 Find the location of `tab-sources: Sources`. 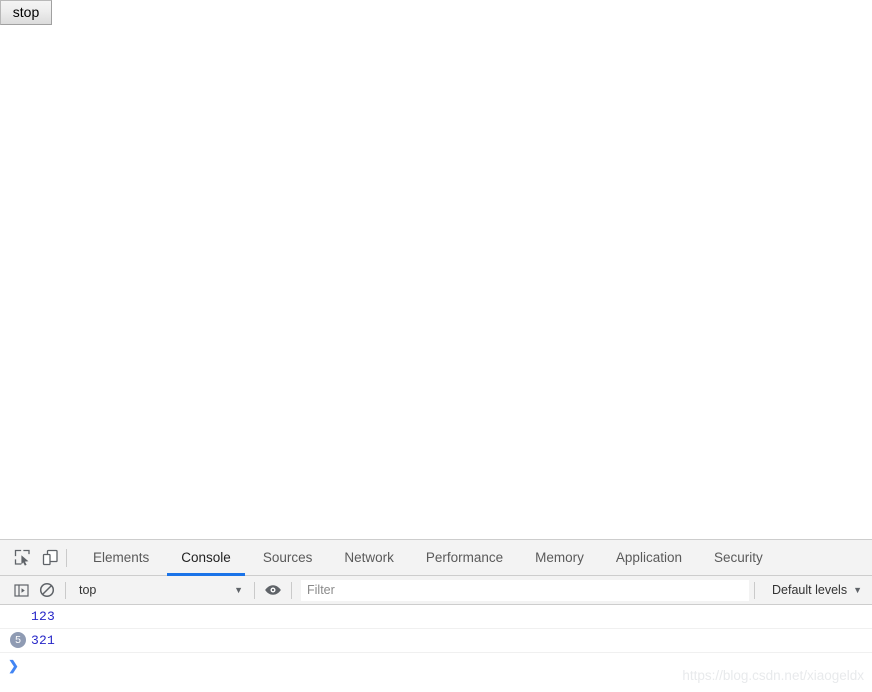

tab-sources: Sources is located at coordinates (288, 557).